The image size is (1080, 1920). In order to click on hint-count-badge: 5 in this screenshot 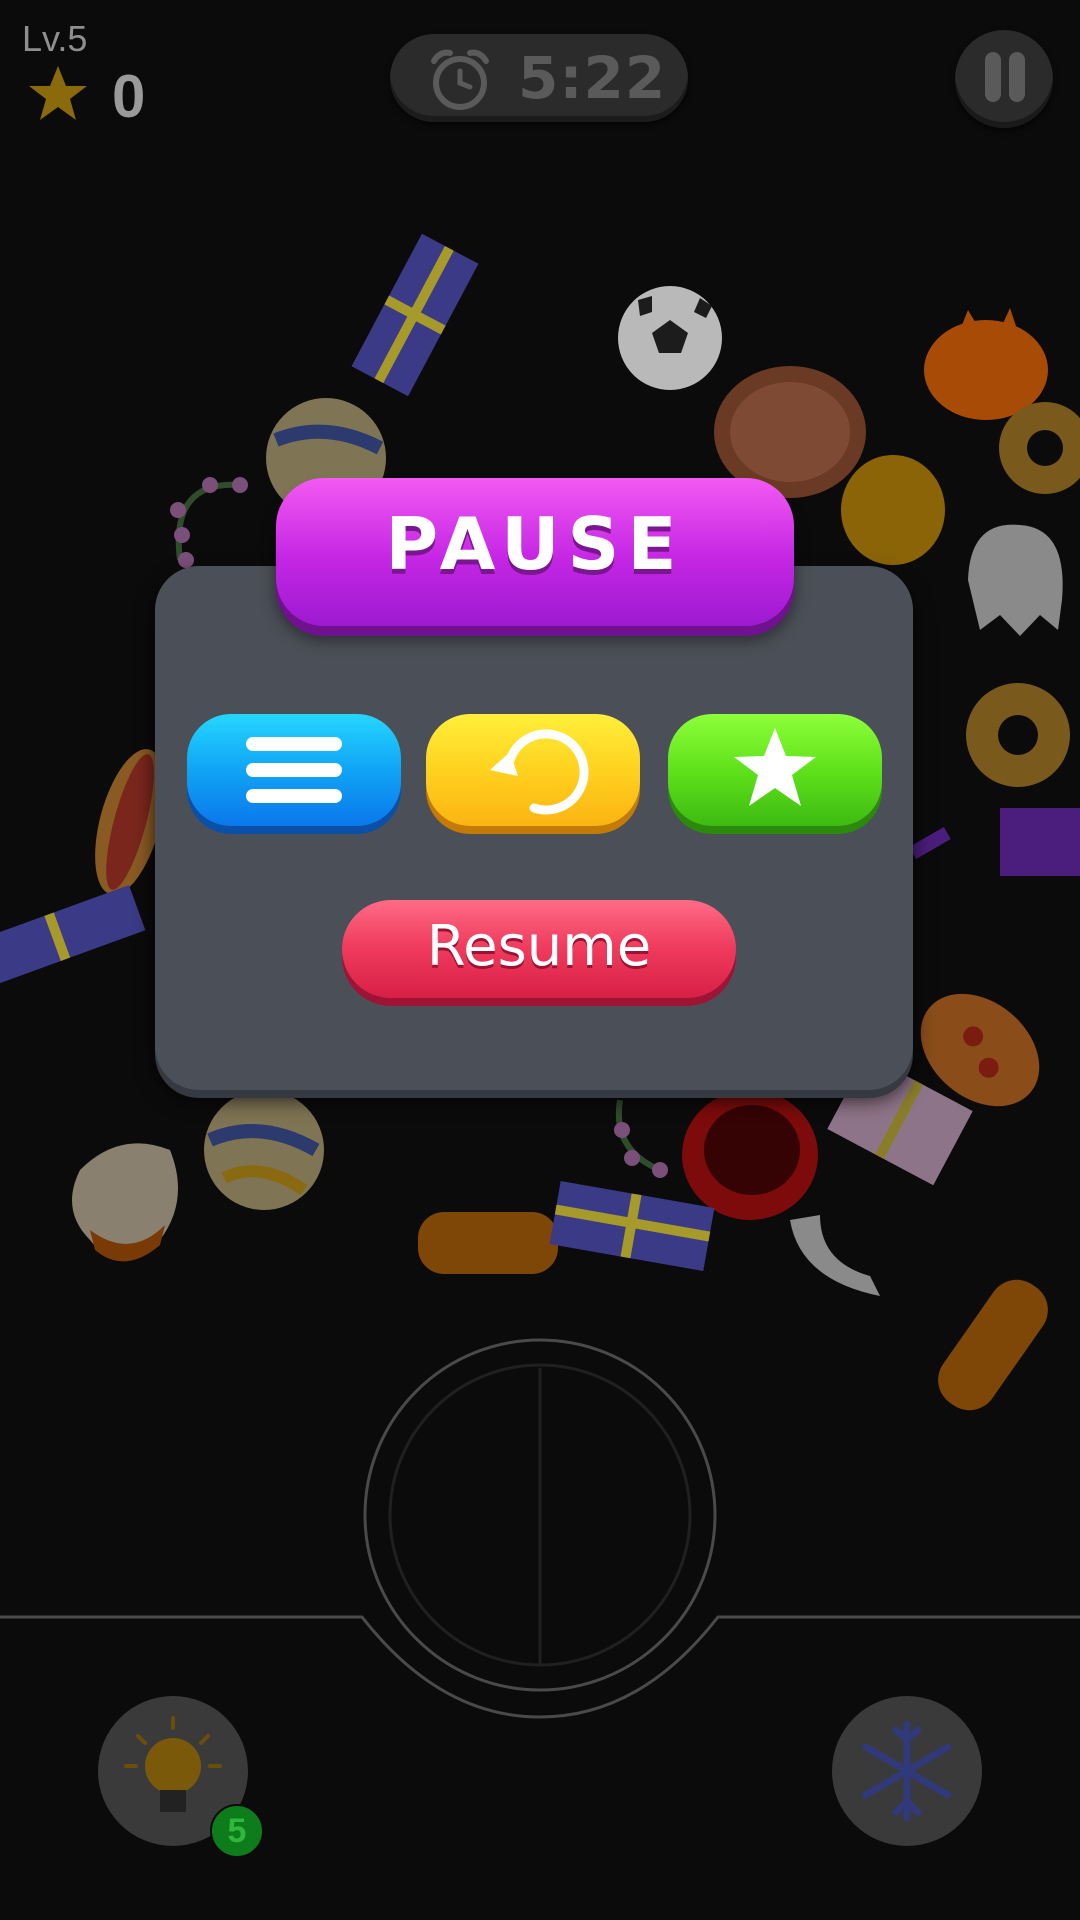, I will do `click(237, 1831)`.